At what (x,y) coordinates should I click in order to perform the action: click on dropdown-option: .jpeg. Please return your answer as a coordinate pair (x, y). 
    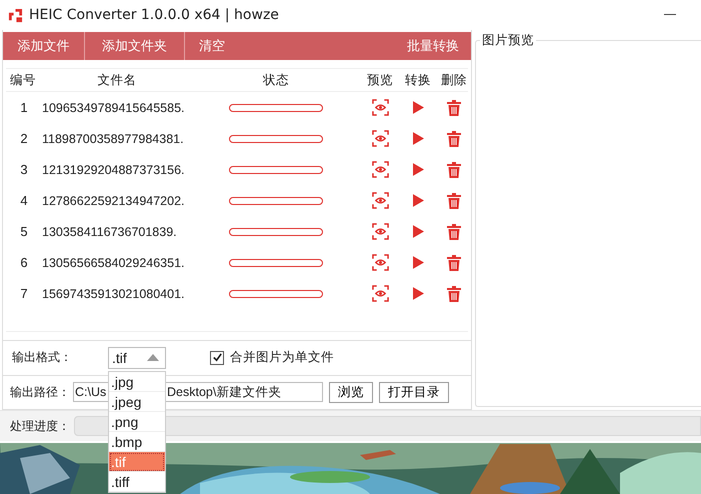
    Looking at the image, I should click on (137, 402).